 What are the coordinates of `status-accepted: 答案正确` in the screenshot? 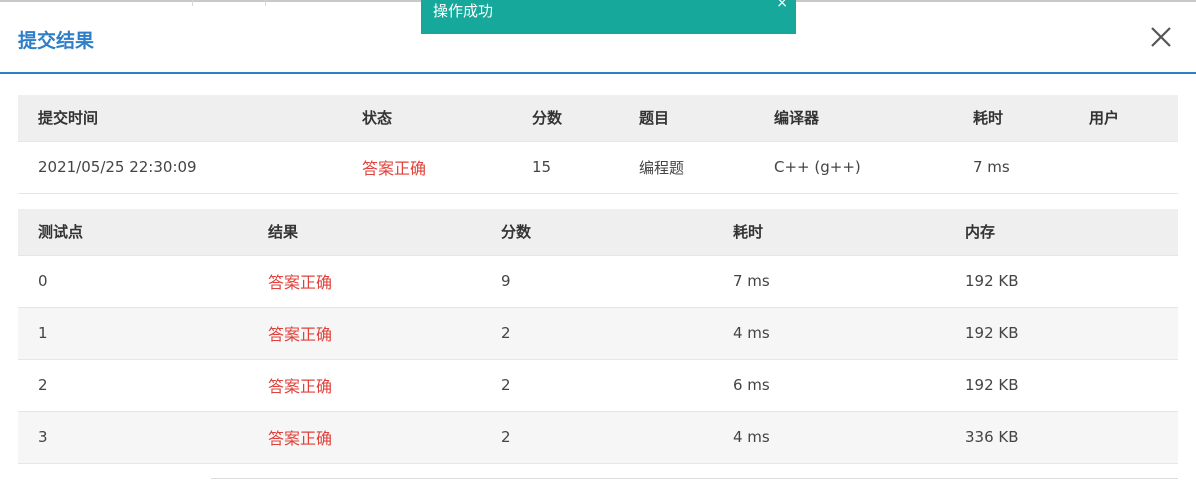 It's located at (427, 167).